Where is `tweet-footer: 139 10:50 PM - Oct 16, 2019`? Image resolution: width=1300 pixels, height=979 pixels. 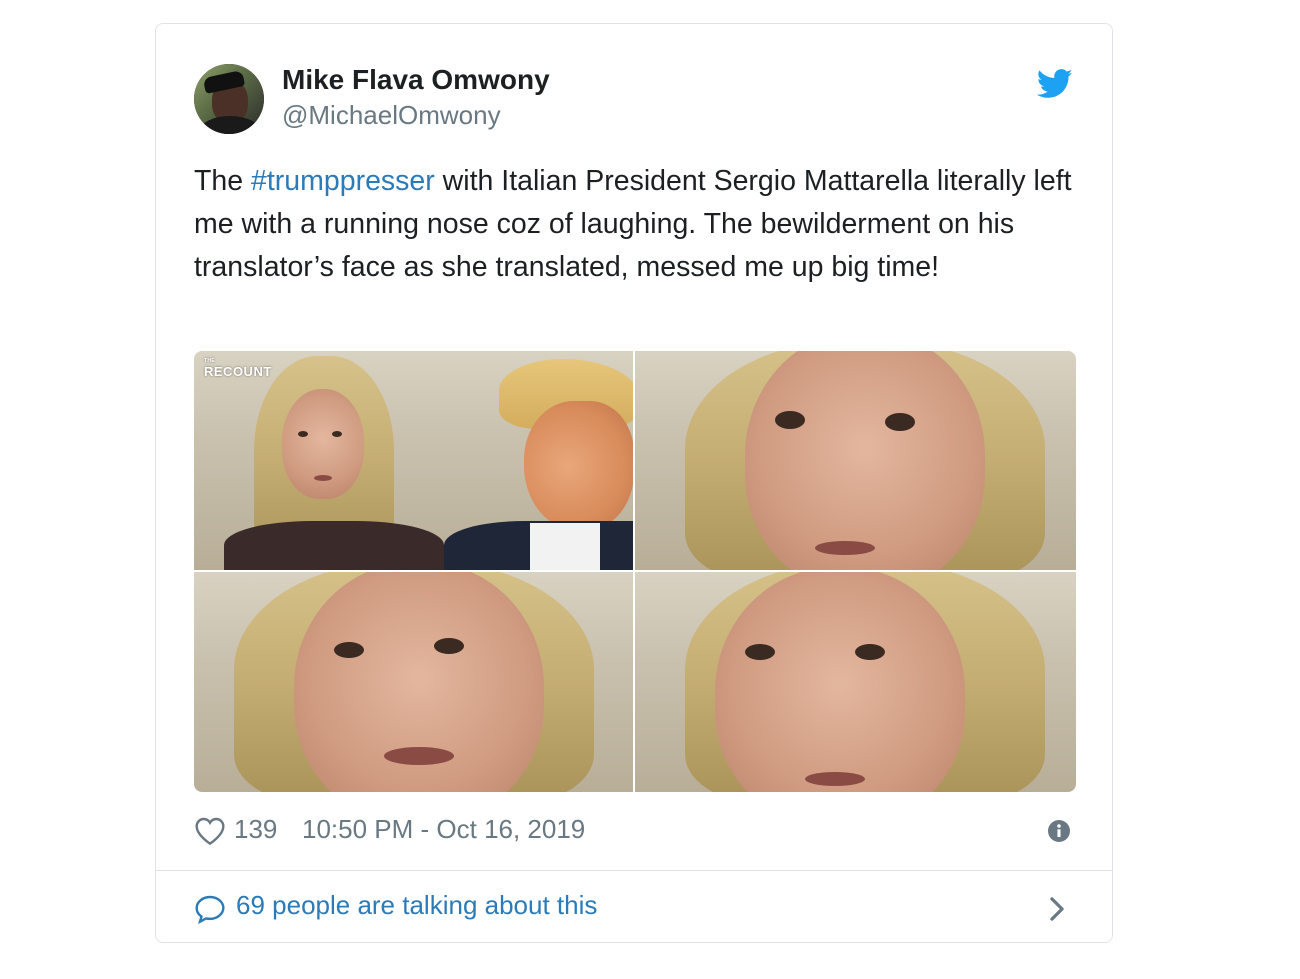 tweet-footer: 139 10:50 PM - Oct 16, 2019 is located at coordinates (635, 831).